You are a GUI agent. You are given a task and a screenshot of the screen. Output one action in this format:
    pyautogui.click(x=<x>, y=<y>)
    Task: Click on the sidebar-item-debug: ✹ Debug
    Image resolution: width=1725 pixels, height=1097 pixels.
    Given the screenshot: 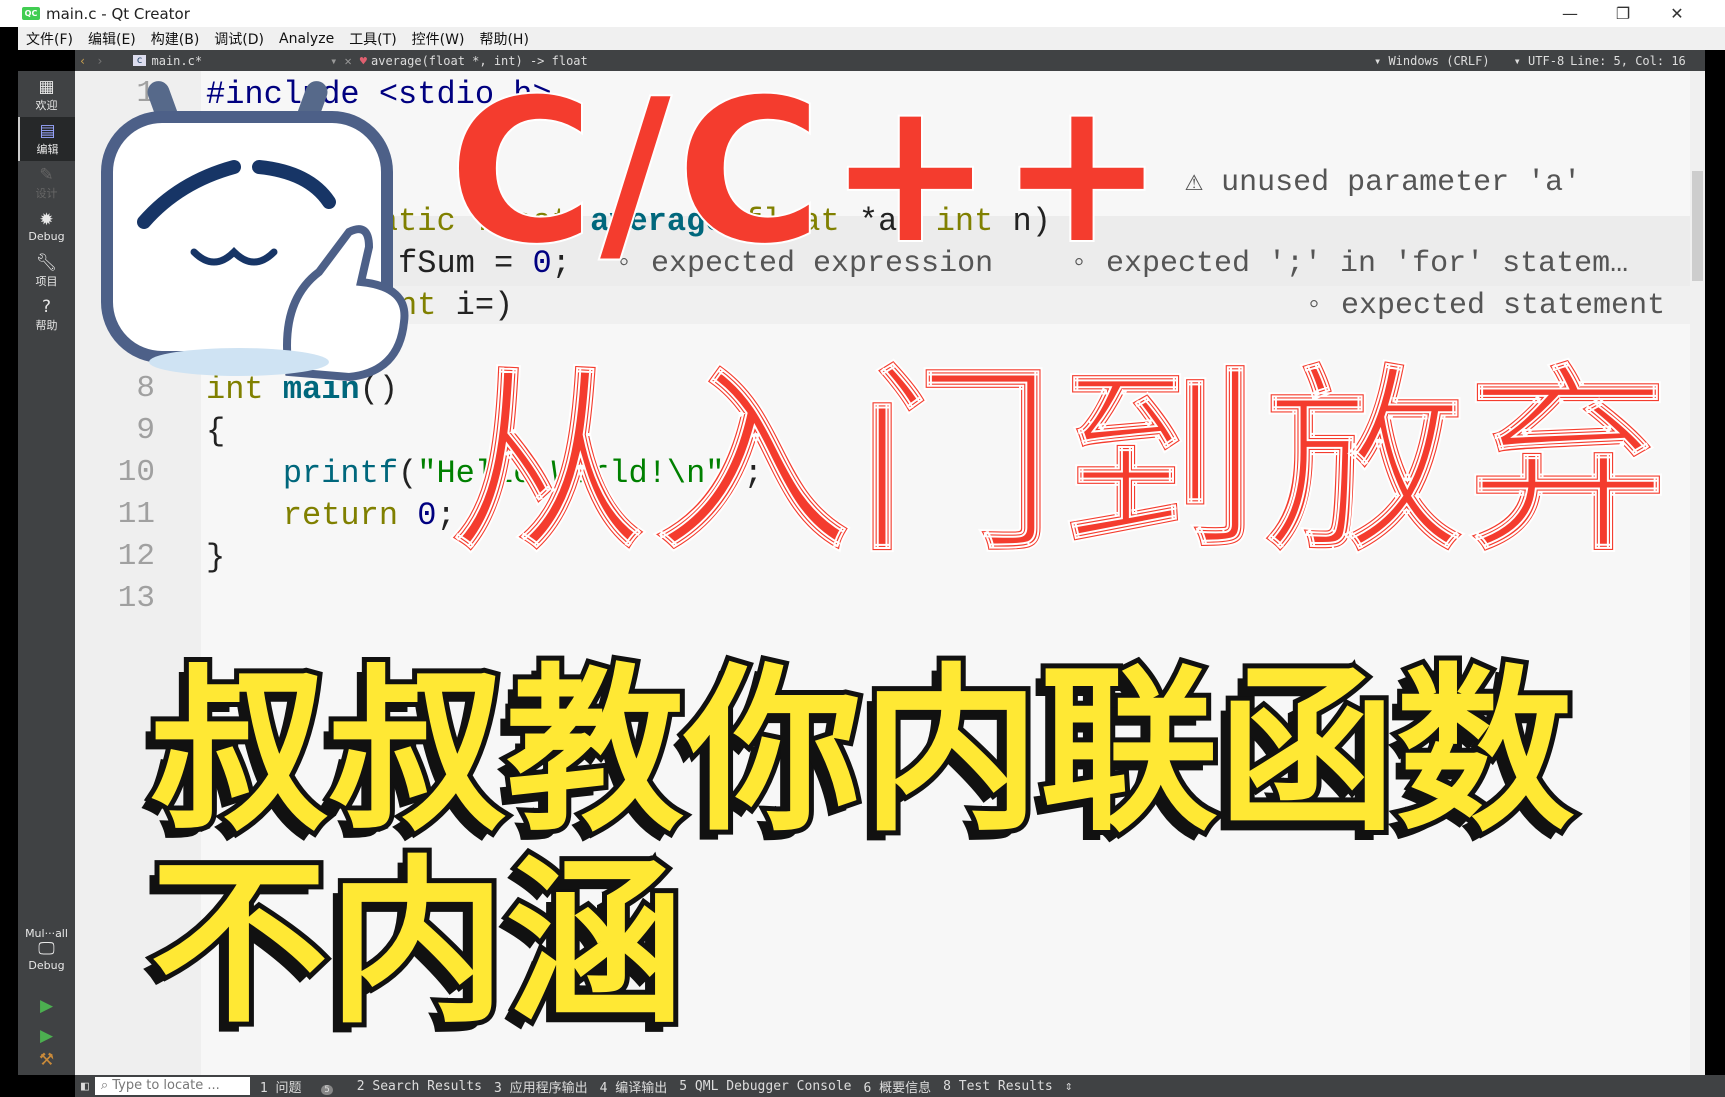 What is the action you would take?
    pyautogui.click(x=46, y=227)
    